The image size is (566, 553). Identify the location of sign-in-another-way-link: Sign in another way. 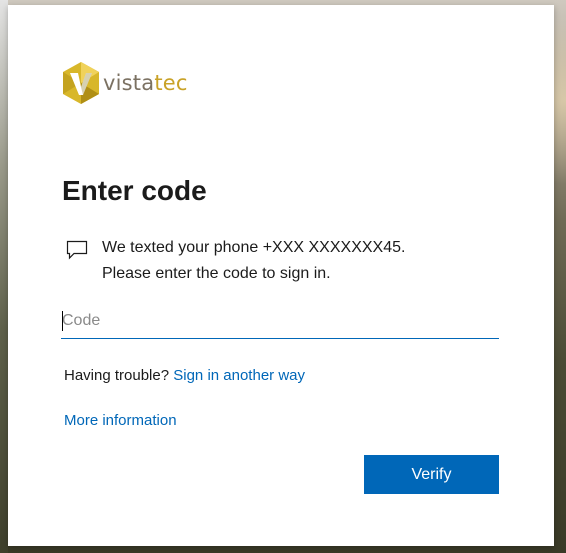
(239, 375).